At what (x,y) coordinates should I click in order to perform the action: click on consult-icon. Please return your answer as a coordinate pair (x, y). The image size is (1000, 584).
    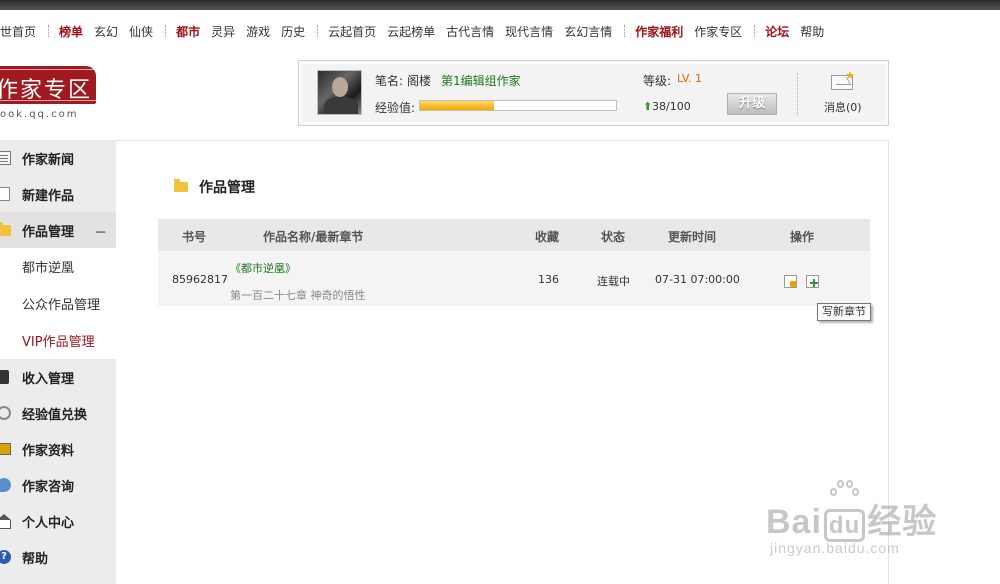
    Looking at the image, I should click on (5, 485).